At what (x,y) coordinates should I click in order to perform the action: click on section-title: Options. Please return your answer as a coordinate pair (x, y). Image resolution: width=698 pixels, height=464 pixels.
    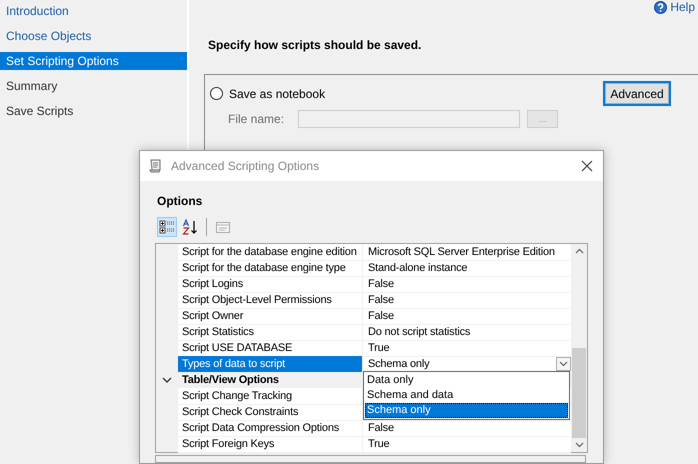
    Looking at the image, I should click on (180, 201).